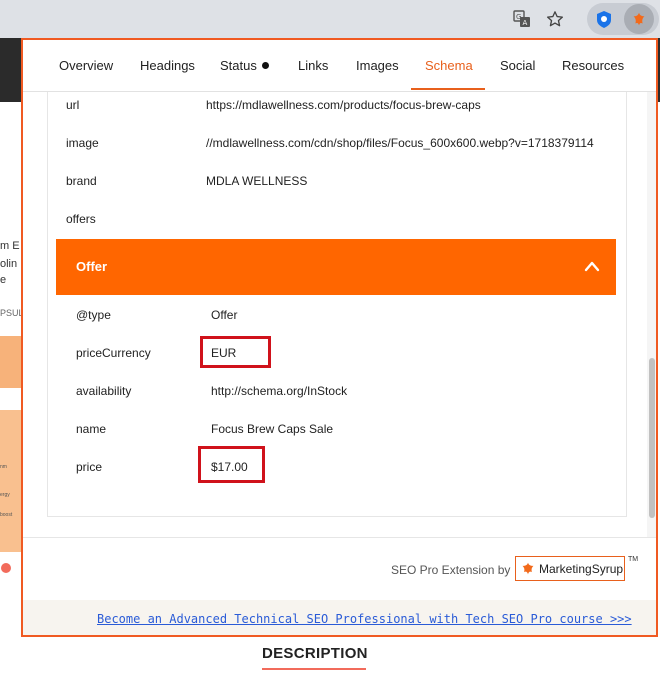 The image size is (660, 677). I want to click on background-text: olin, so click(9, 264).